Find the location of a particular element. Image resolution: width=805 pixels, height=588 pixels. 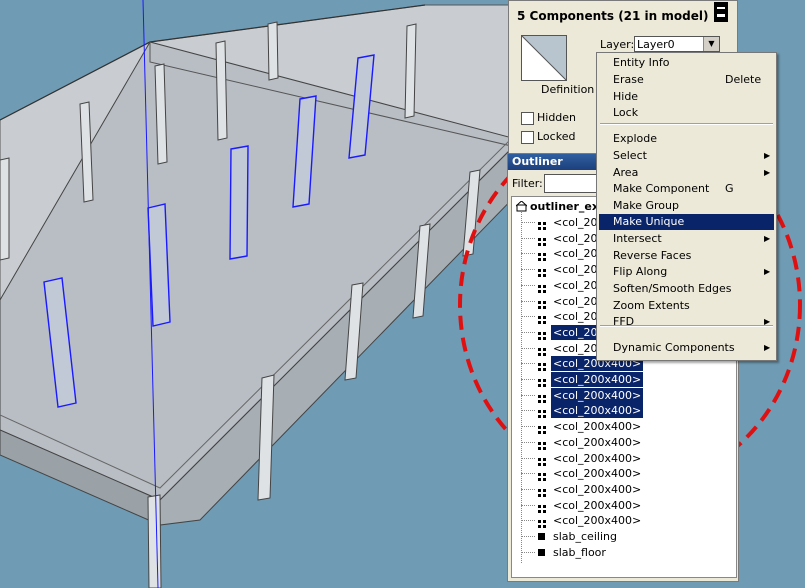

menu-item-label: FFD is located at coordinates (624, 321).